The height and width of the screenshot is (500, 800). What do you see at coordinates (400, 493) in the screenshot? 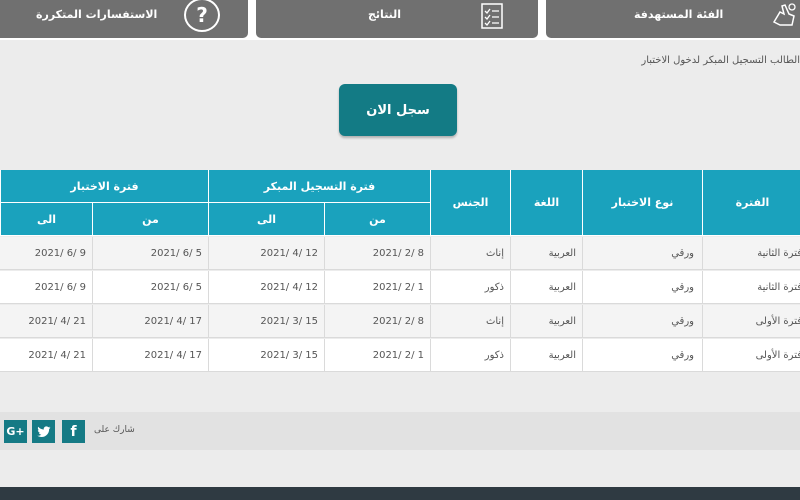
I see `footer-bar` at bounding box center [400, 493].